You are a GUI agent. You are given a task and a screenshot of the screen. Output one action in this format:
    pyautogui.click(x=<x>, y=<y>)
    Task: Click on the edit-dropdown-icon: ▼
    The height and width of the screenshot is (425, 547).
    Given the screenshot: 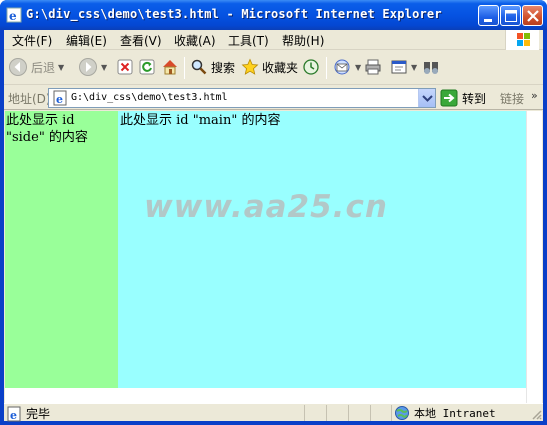 What is the action you would take?
    pyautogui.click(x=414, y=67)
    